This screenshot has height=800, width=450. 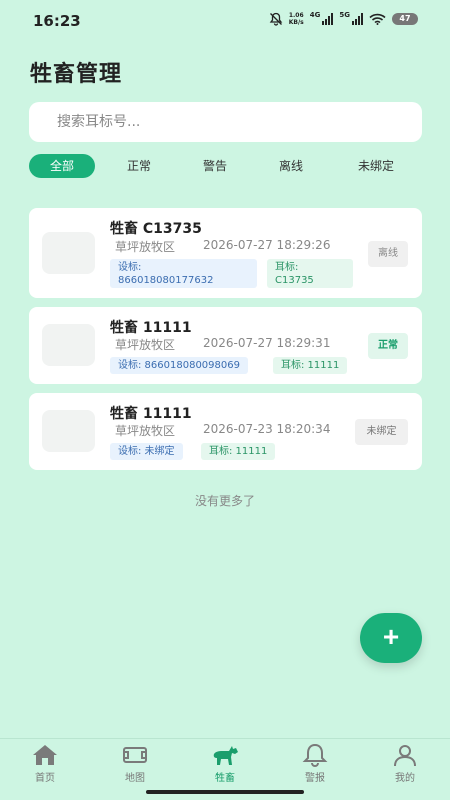 I want to click on livestock-name: 牲畜 C13735, so click(x=156, y=229).